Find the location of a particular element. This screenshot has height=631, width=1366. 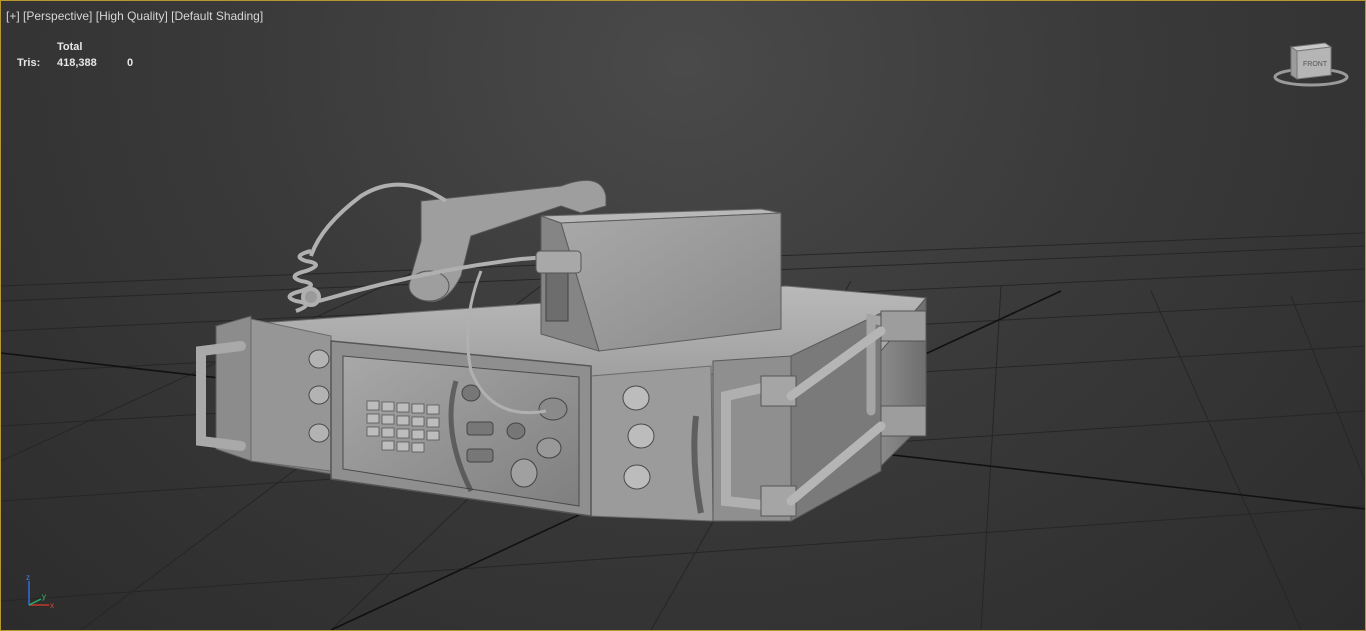

cable-connector is located at coordinates (558, 262).